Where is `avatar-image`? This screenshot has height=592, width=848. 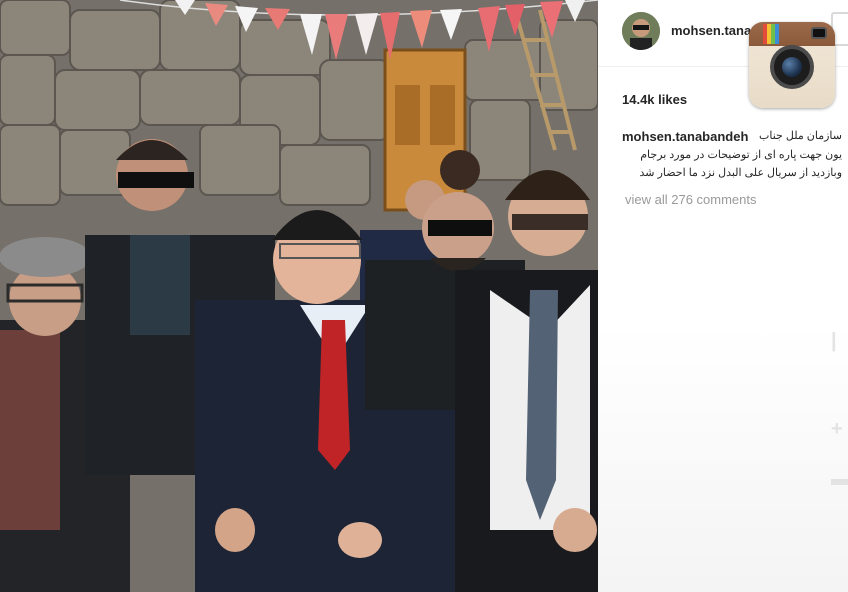
avatar-image is located at coordinates (641, 31).